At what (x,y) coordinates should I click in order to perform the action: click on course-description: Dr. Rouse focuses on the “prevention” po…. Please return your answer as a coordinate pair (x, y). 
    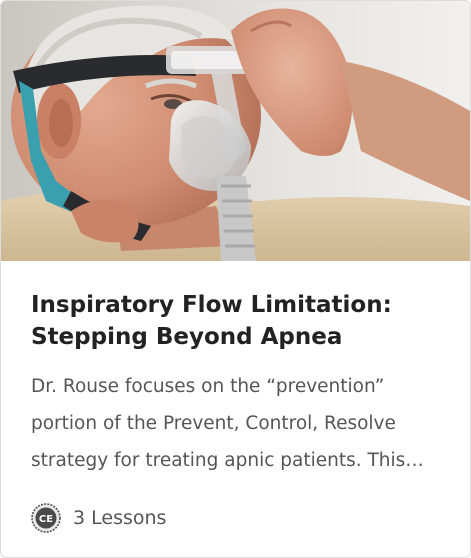
    Looking at the image, I should click on (227, 423).